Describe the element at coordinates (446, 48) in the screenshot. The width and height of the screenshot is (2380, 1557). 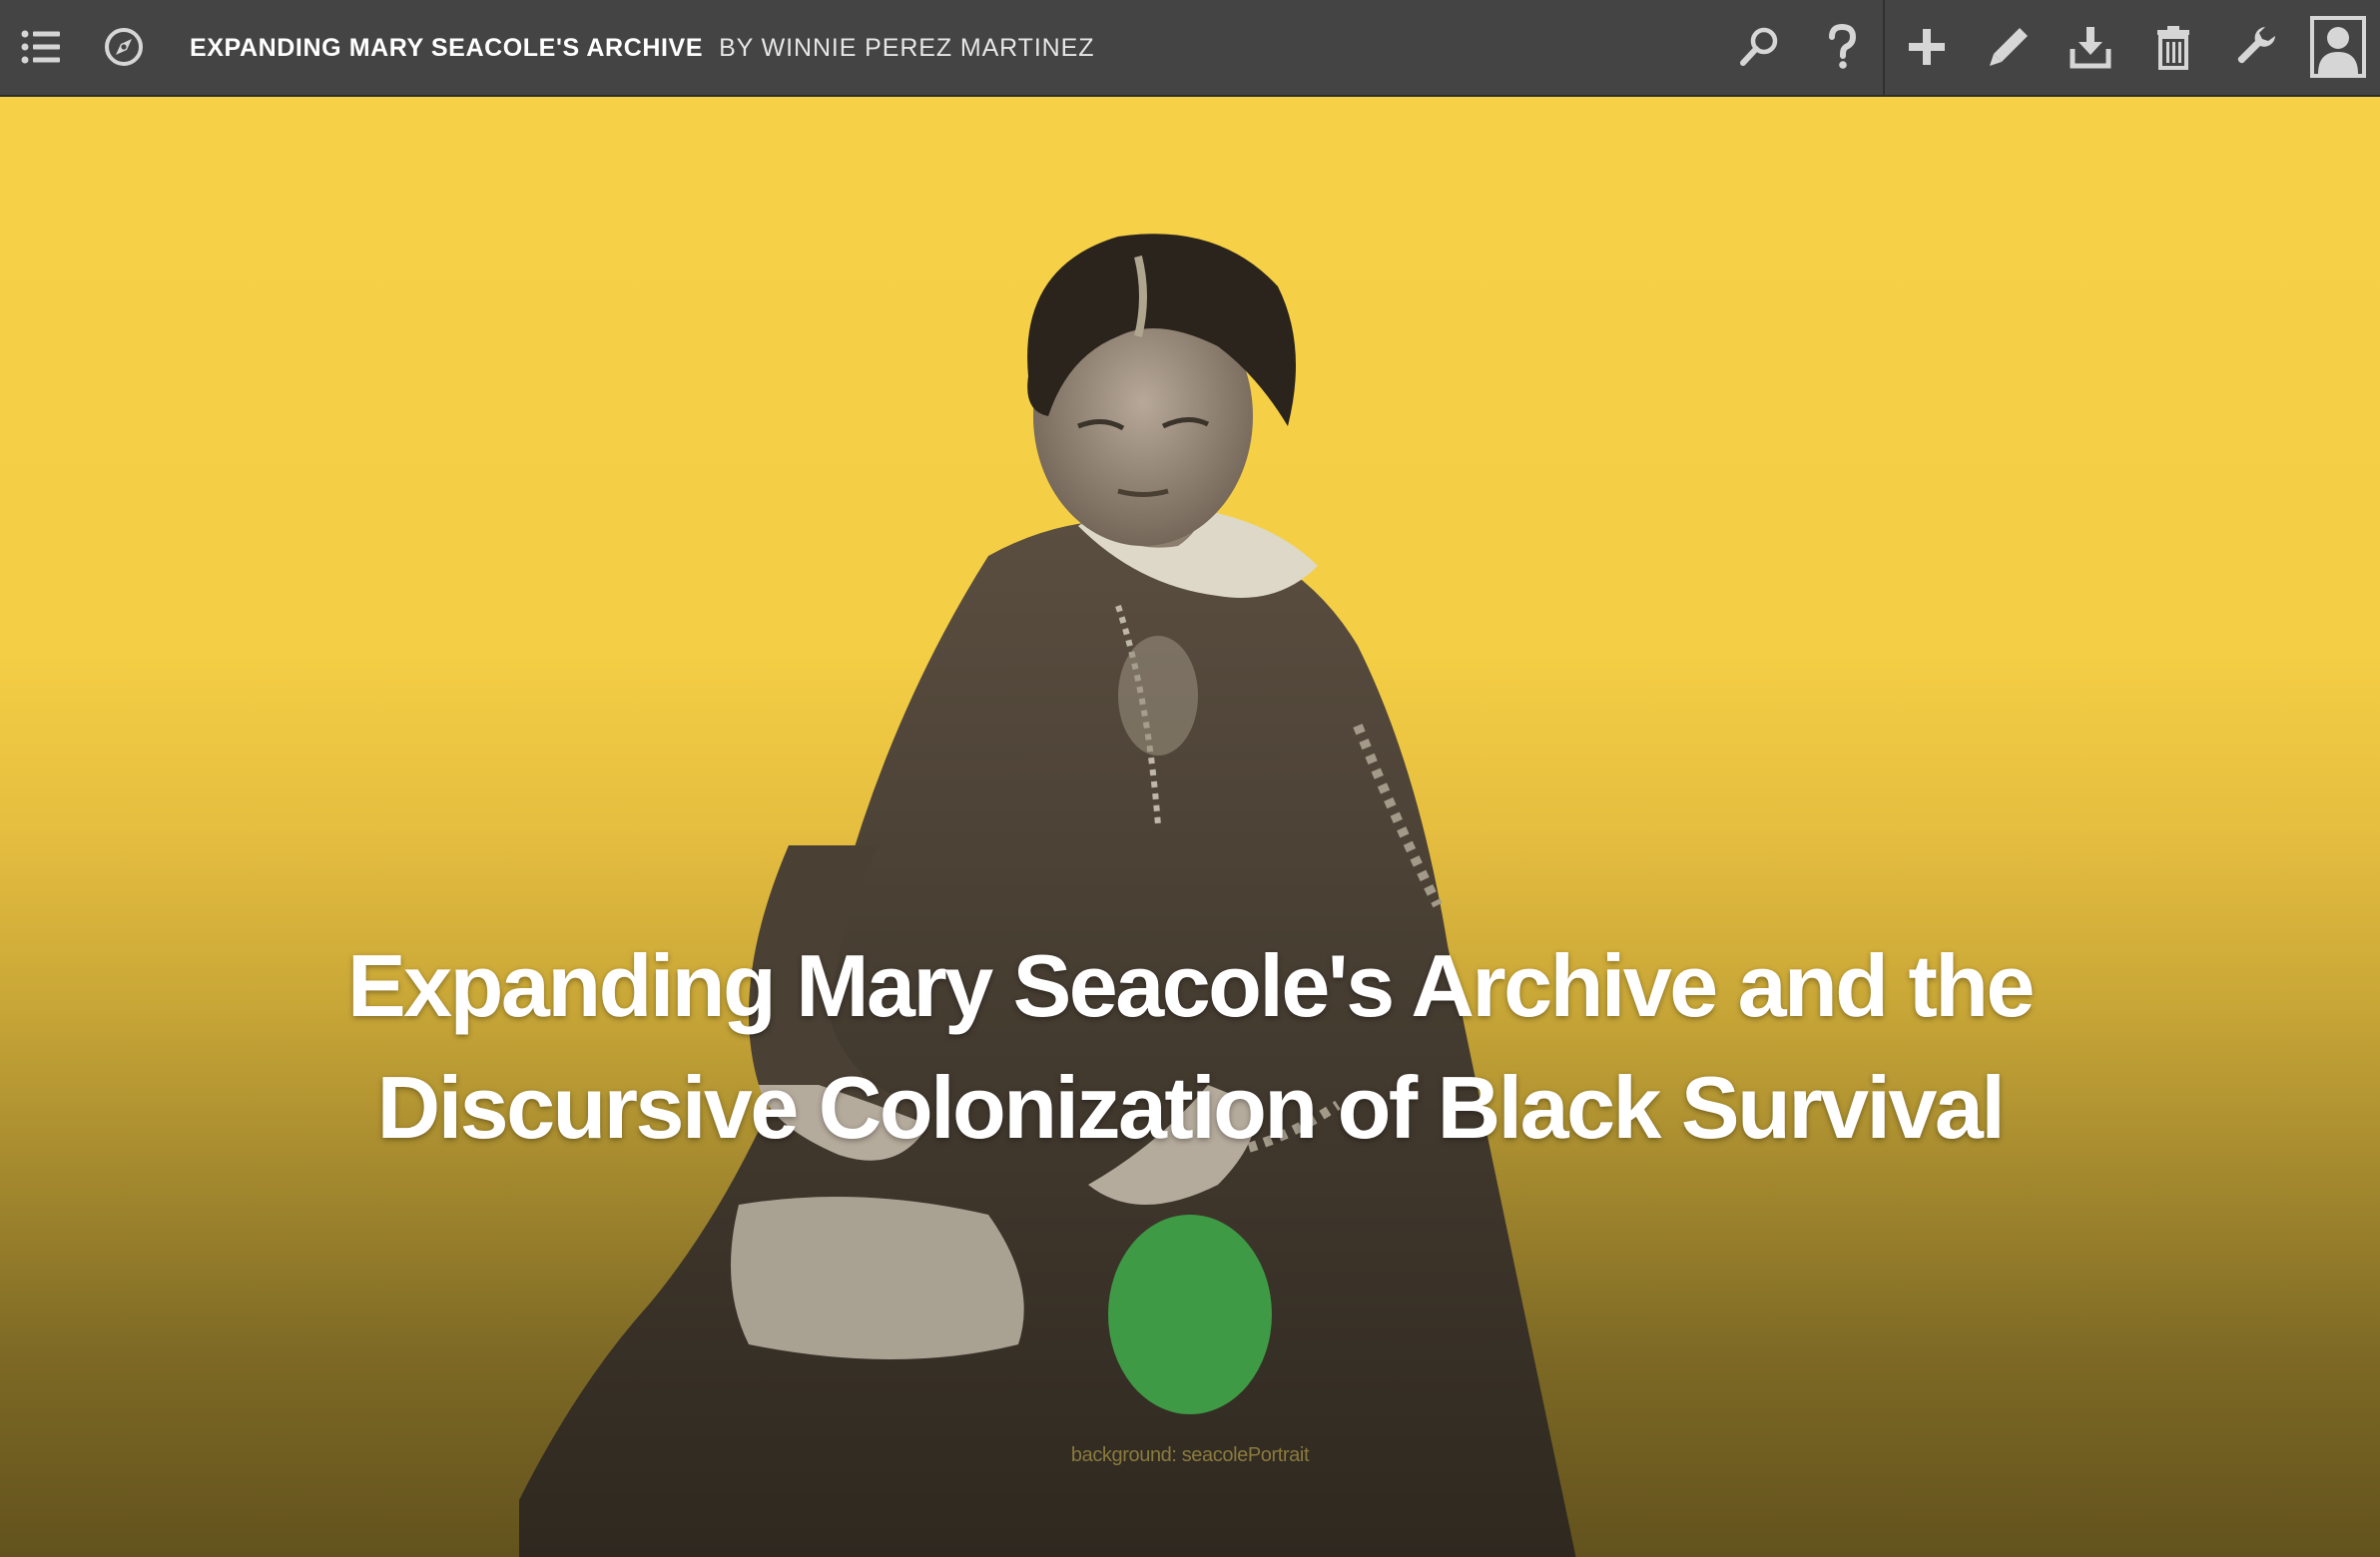
I see `document-title: EXPANDING MARY SEACOLE'S ARCHIVE` at that location.